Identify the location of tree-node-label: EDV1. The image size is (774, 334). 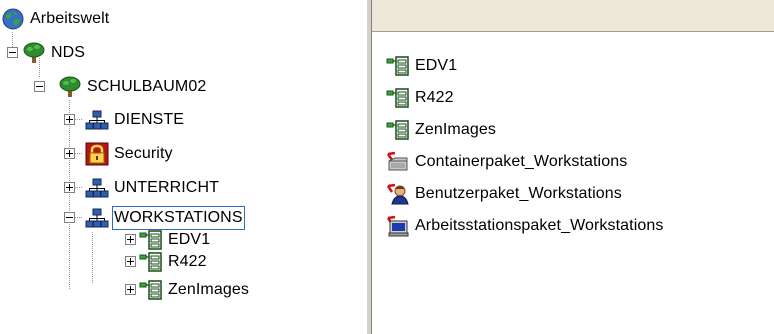
(189, 239).